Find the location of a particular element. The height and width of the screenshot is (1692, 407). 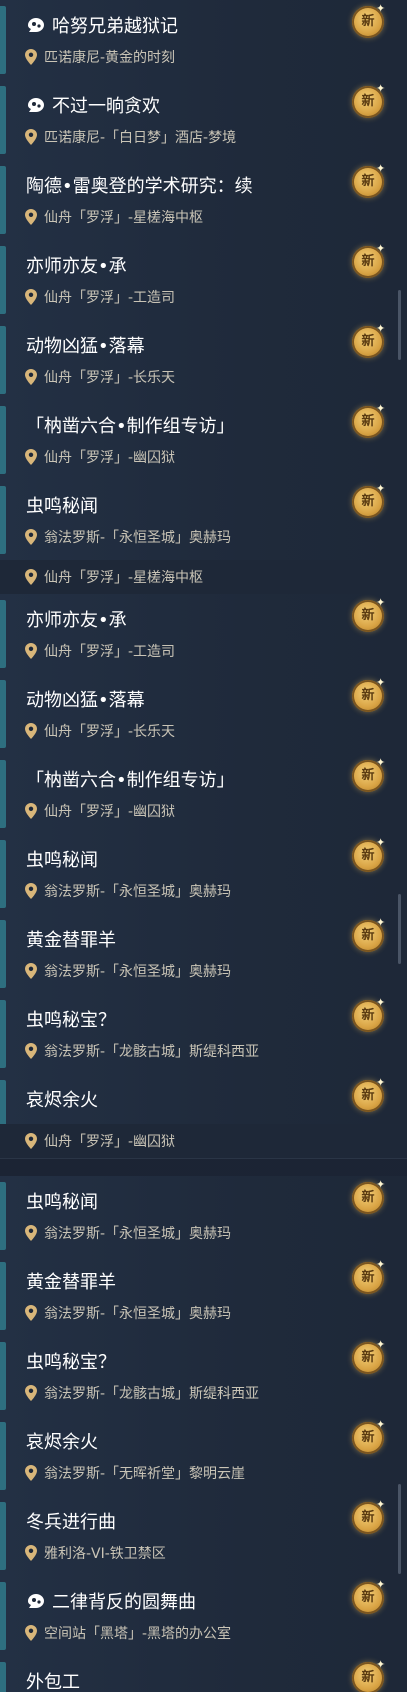

quest-item: 不过一晌贪欢 匹诺康尼-「白日梦」酒店-梦境 新 ✦ is located at coordinates (203, 120).